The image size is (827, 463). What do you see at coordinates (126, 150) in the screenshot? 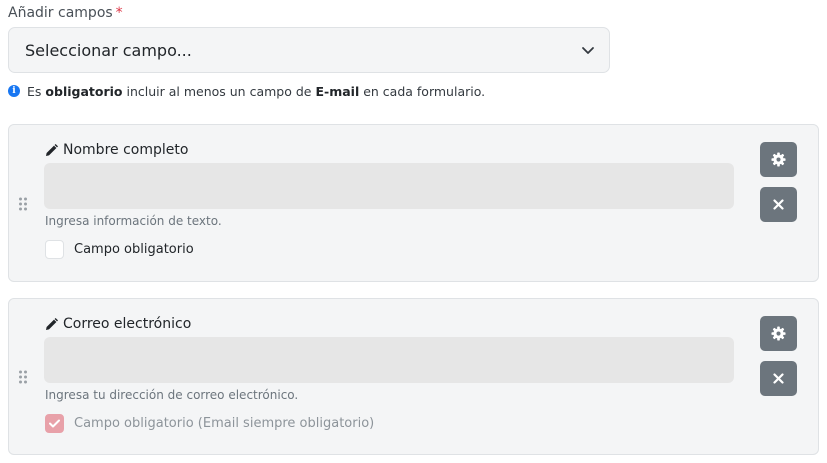
I see `field-label-text: Nombre completo` at bounding box center [126, 150].